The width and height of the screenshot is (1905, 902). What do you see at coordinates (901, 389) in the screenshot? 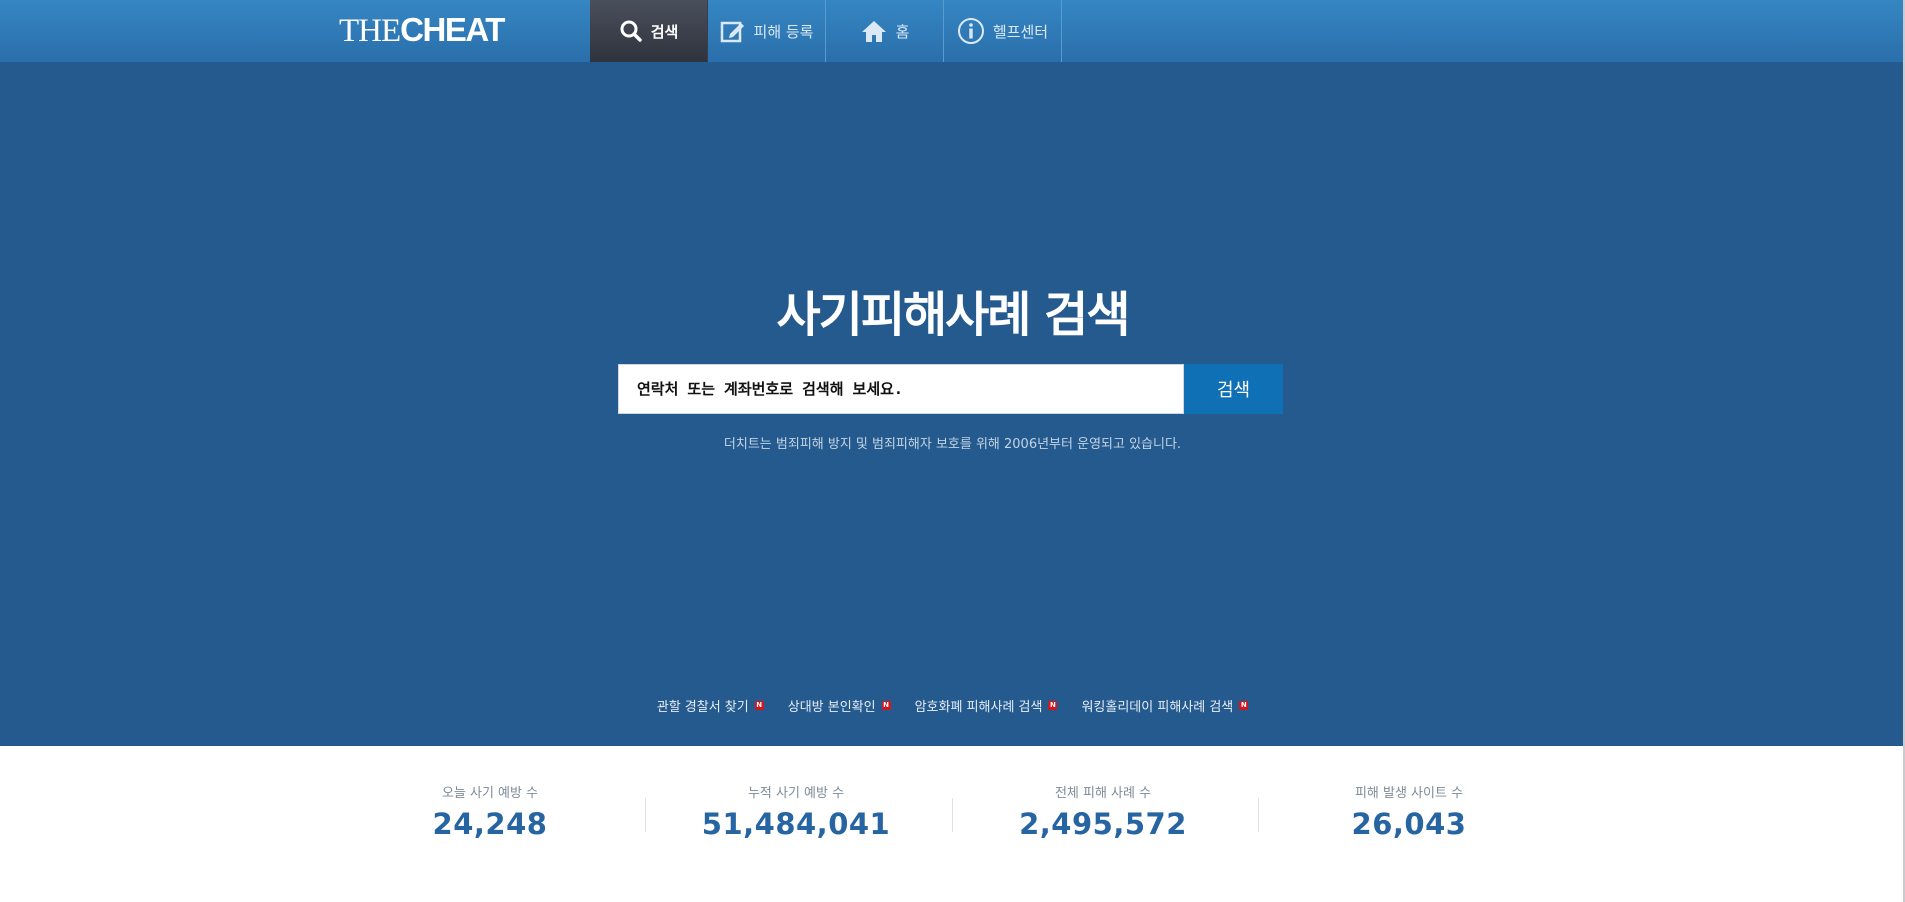
I see `search-input` at bounding box center [901, 389].